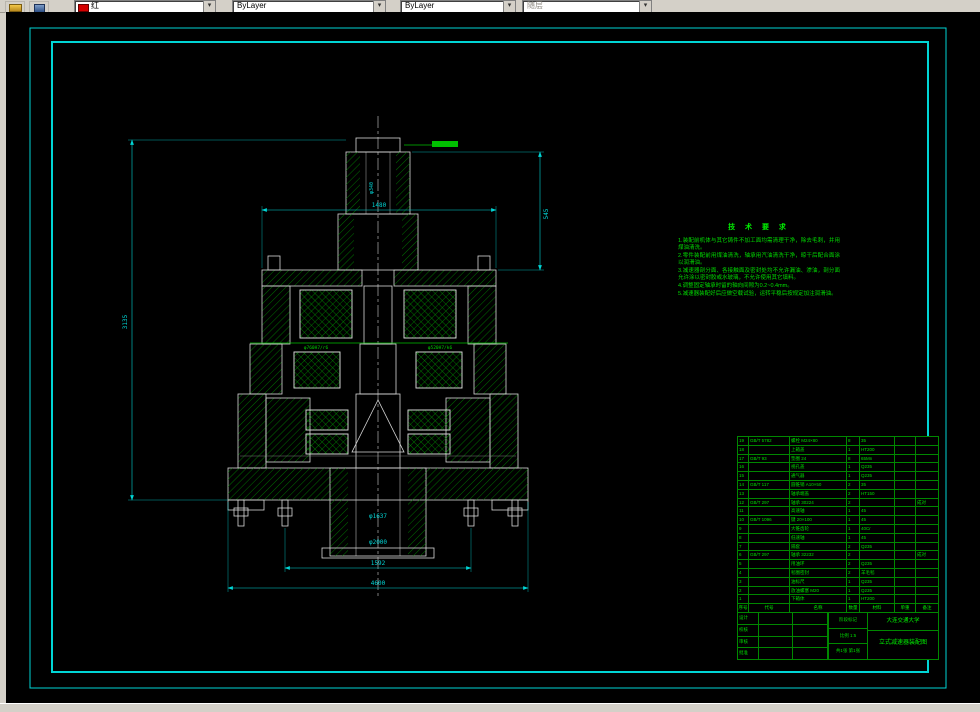  What do you see at coordinates (903, 636) in the screenshot?
I see `title-block-titles: 大连交通大学 立式减速器装配图` at bounding box center [903, 636].